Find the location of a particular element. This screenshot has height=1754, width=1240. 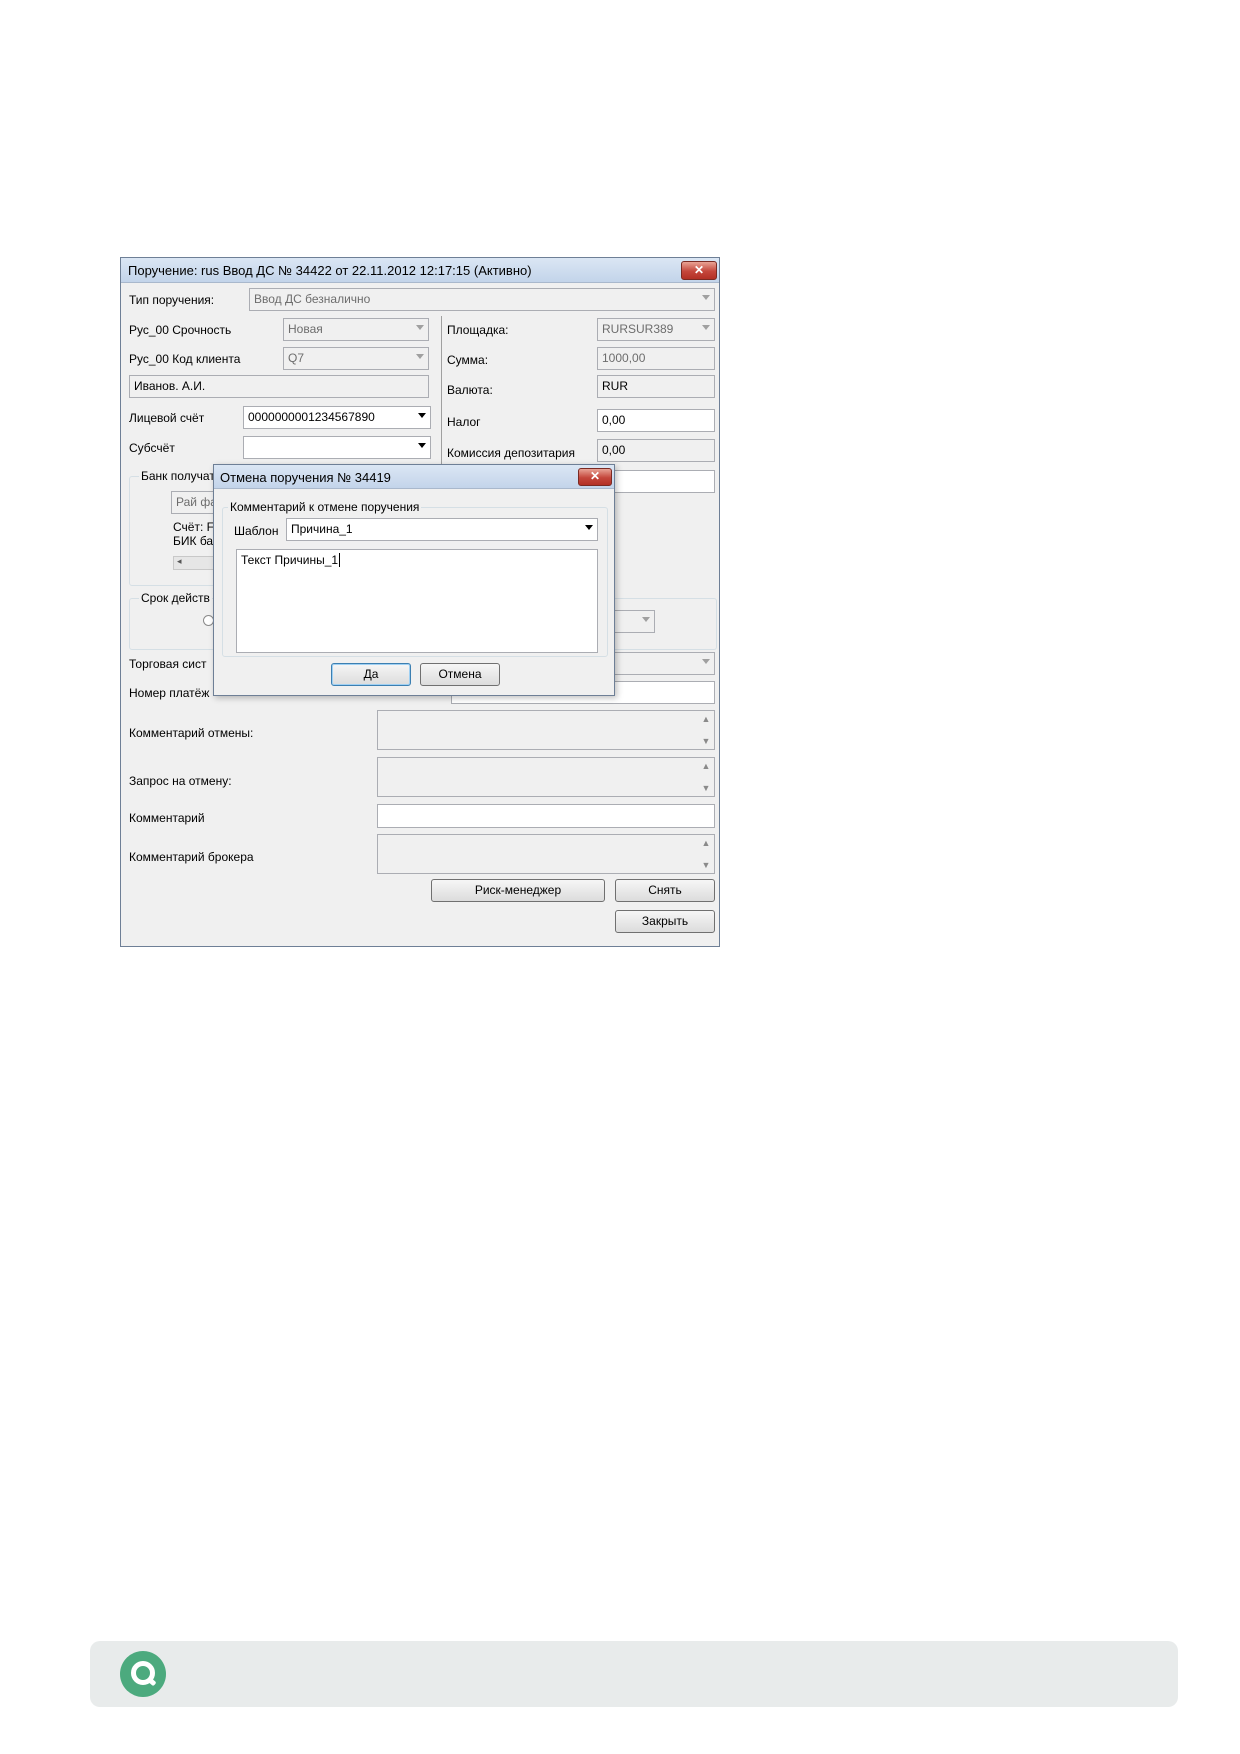

urgency-select: Новая is located at coordinates (356, 329).